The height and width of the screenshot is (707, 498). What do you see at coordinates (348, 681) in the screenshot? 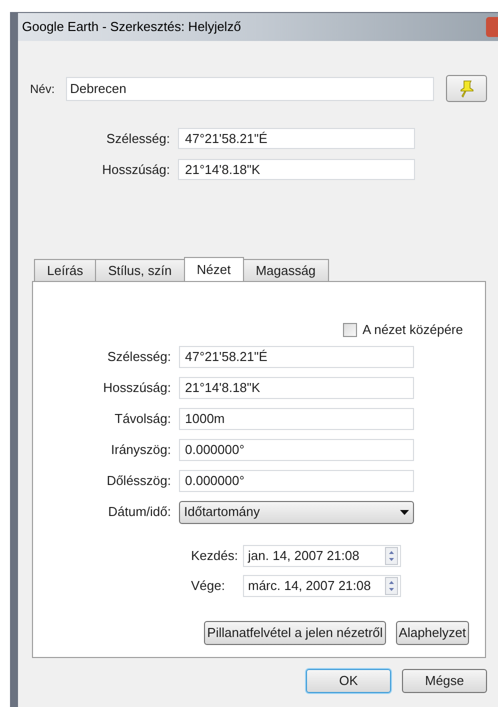
I see `dialog-button: OK` at bounding box center [348, 681].